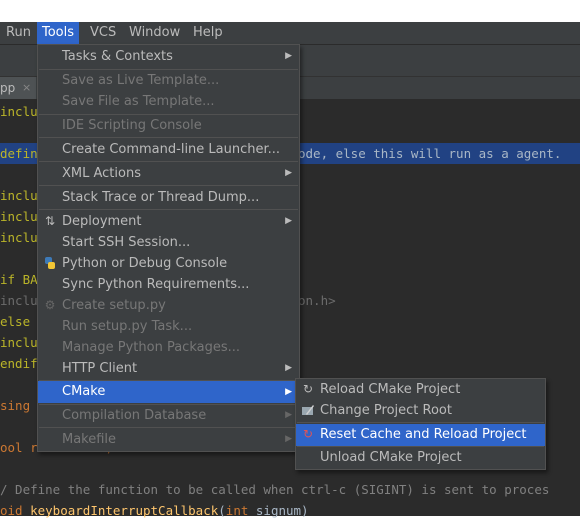 The width and height of the screenshot is (580, 521). I want to click on code-text: else, so click(15, 321).